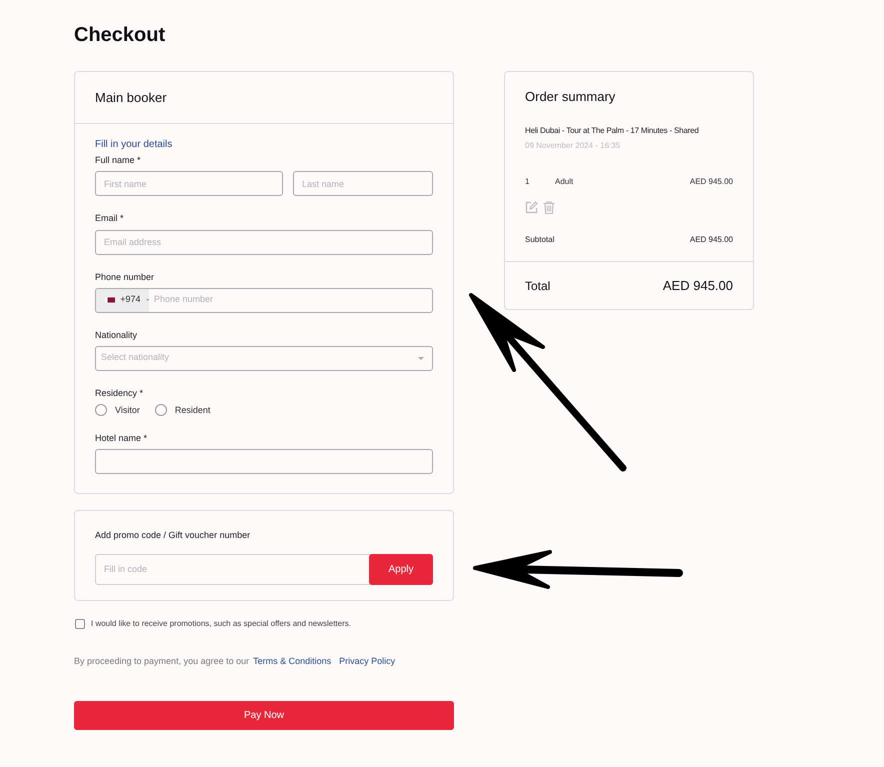  Describe the element at coordinates (192, 410) in the screenshot. I see `radio-label: Resident` at that location.